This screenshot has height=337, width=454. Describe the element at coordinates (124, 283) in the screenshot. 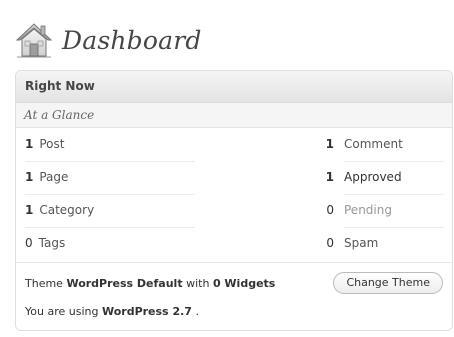

I see `theme-name: WordPress Default` at that location.